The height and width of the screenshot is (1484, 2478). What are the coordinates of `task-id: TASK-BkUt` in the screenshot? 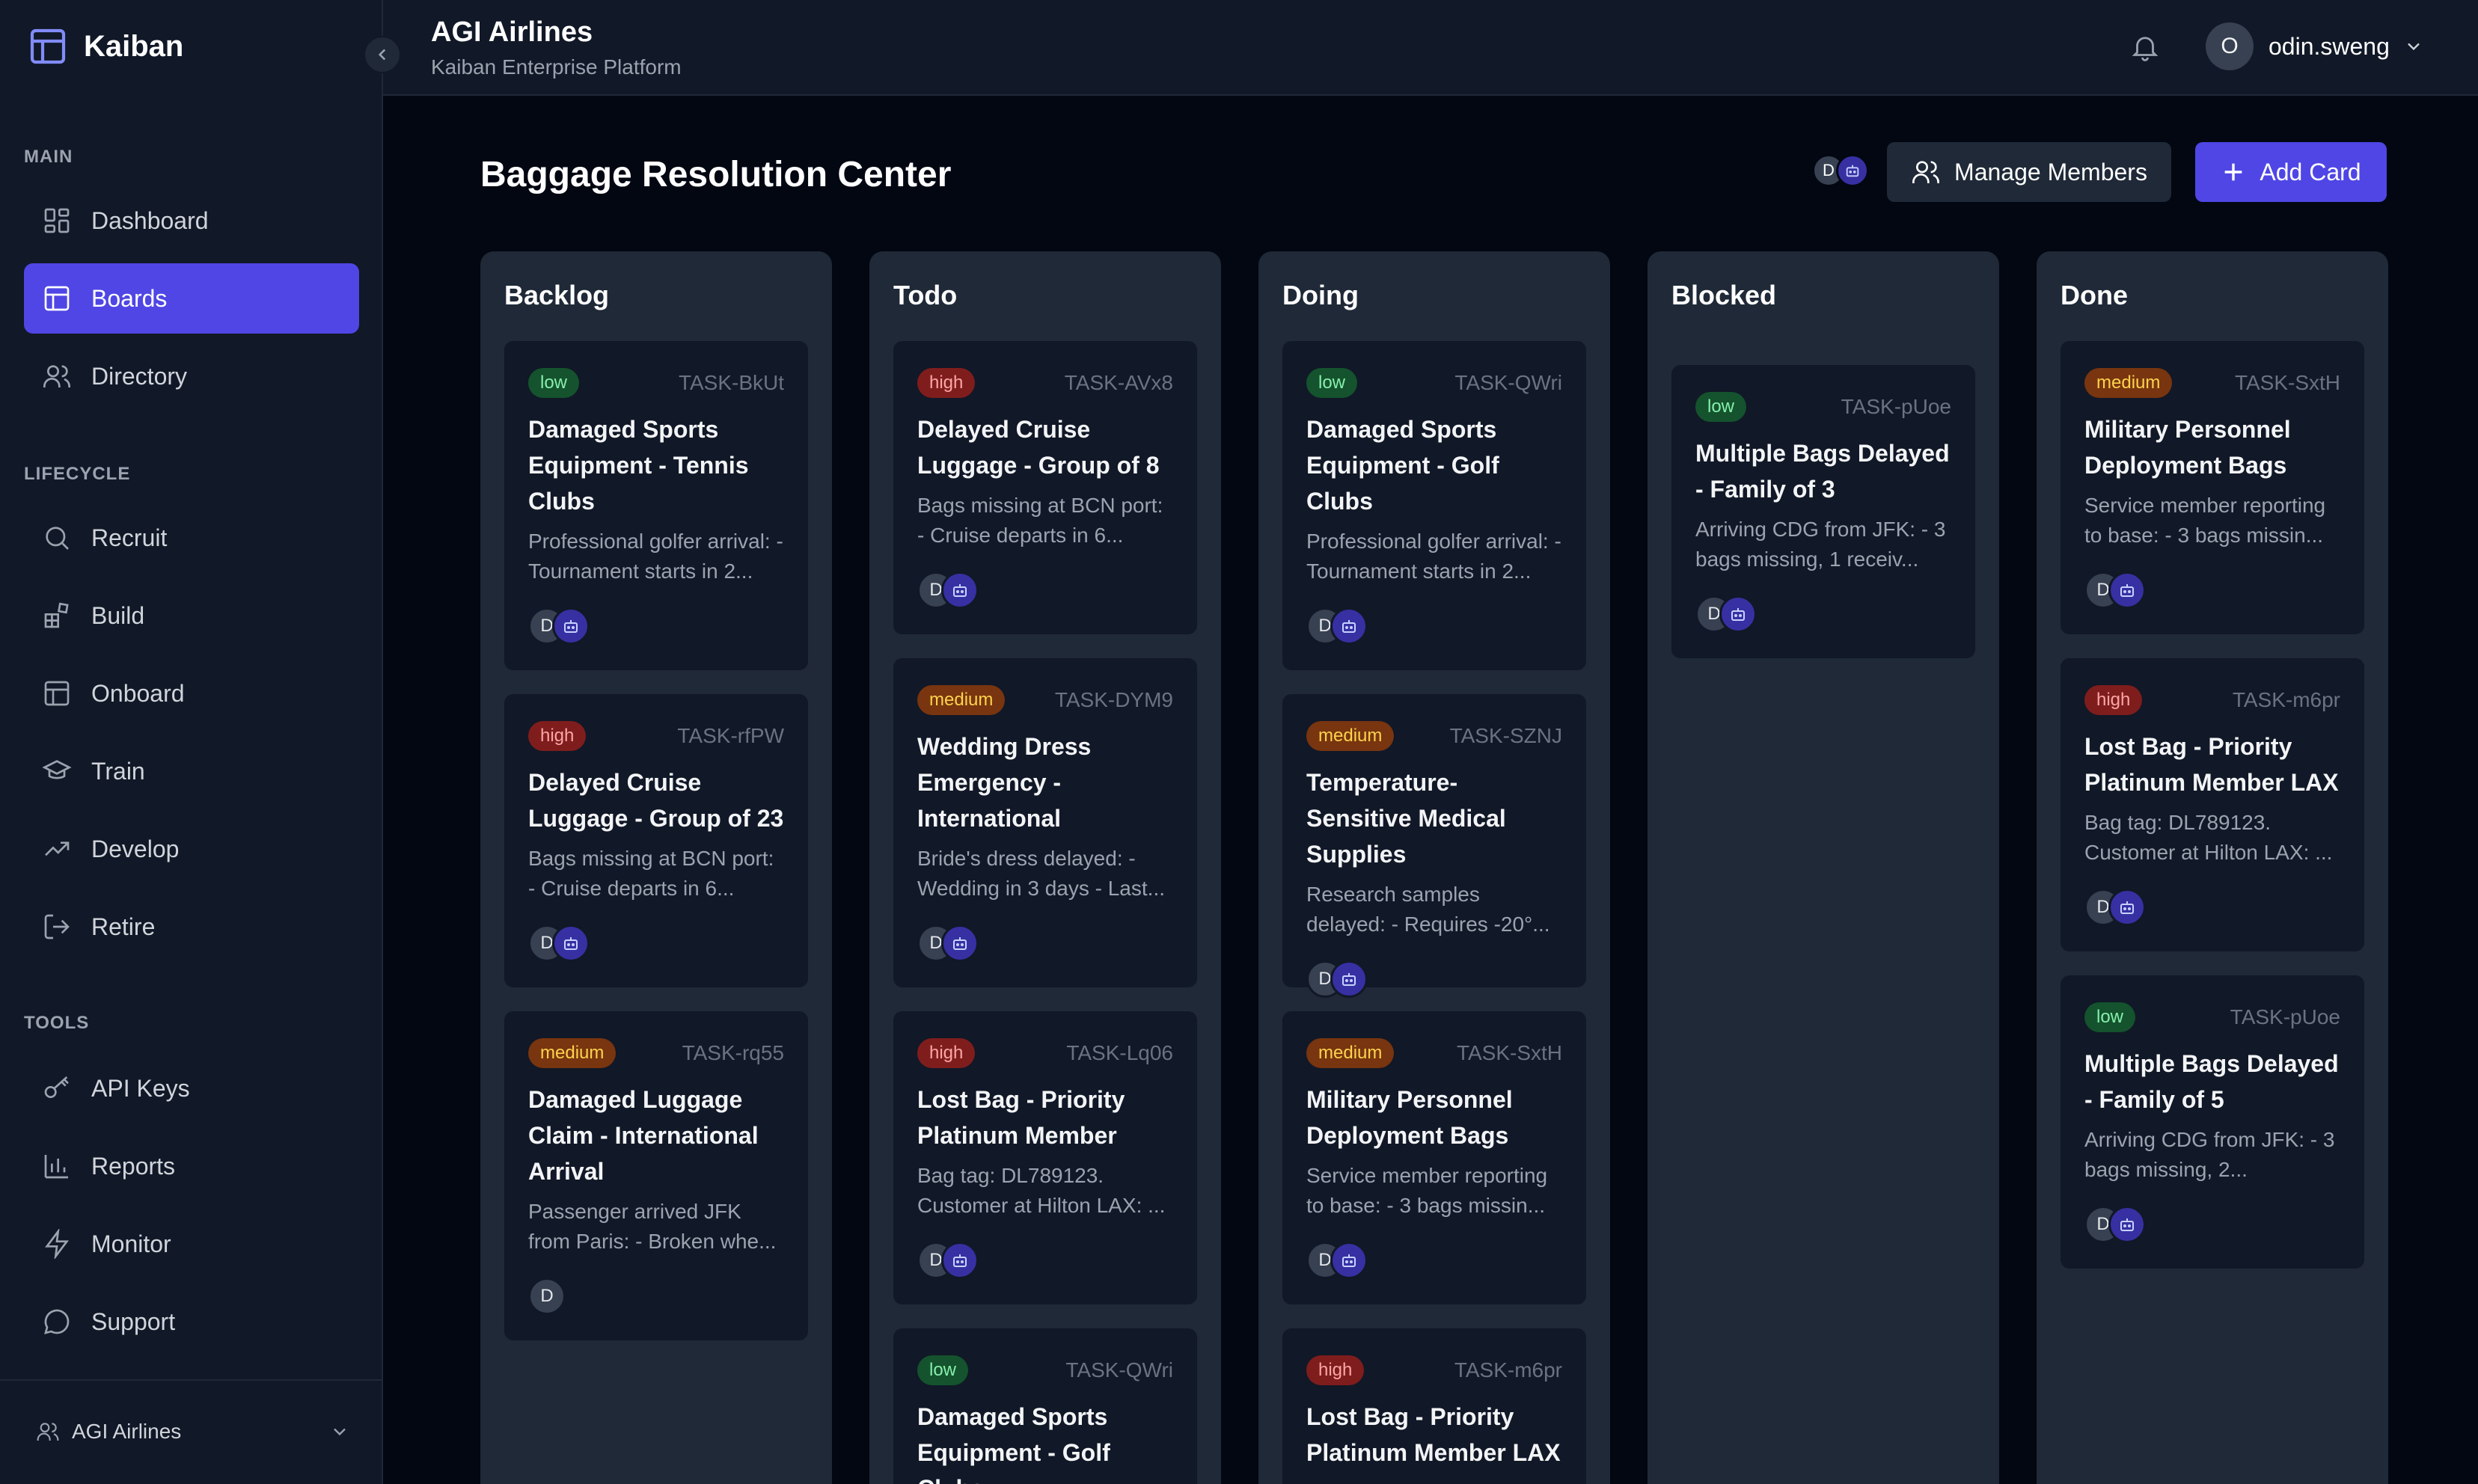 It's located at (731, 382).